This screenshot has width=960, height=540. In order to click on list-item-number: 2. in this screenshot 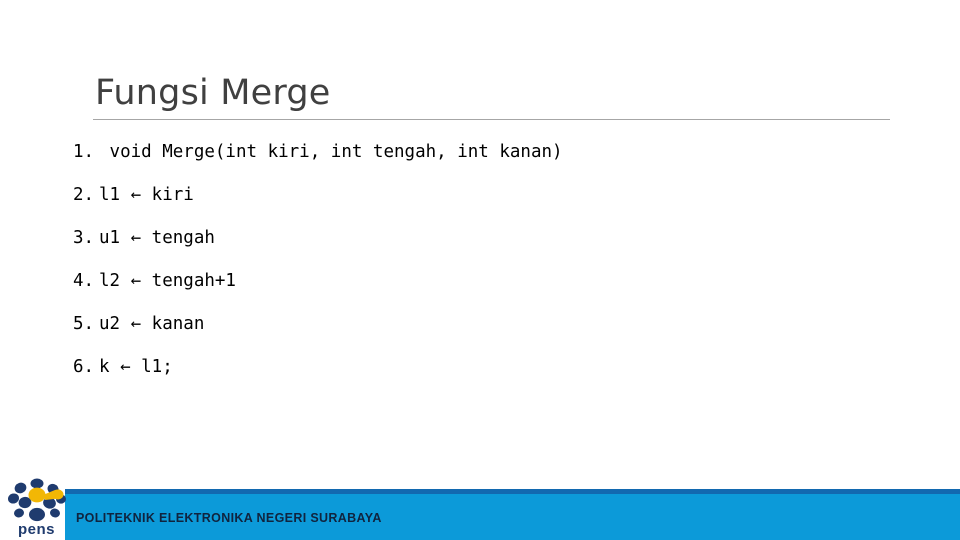, I will do `click(84, 195)`.